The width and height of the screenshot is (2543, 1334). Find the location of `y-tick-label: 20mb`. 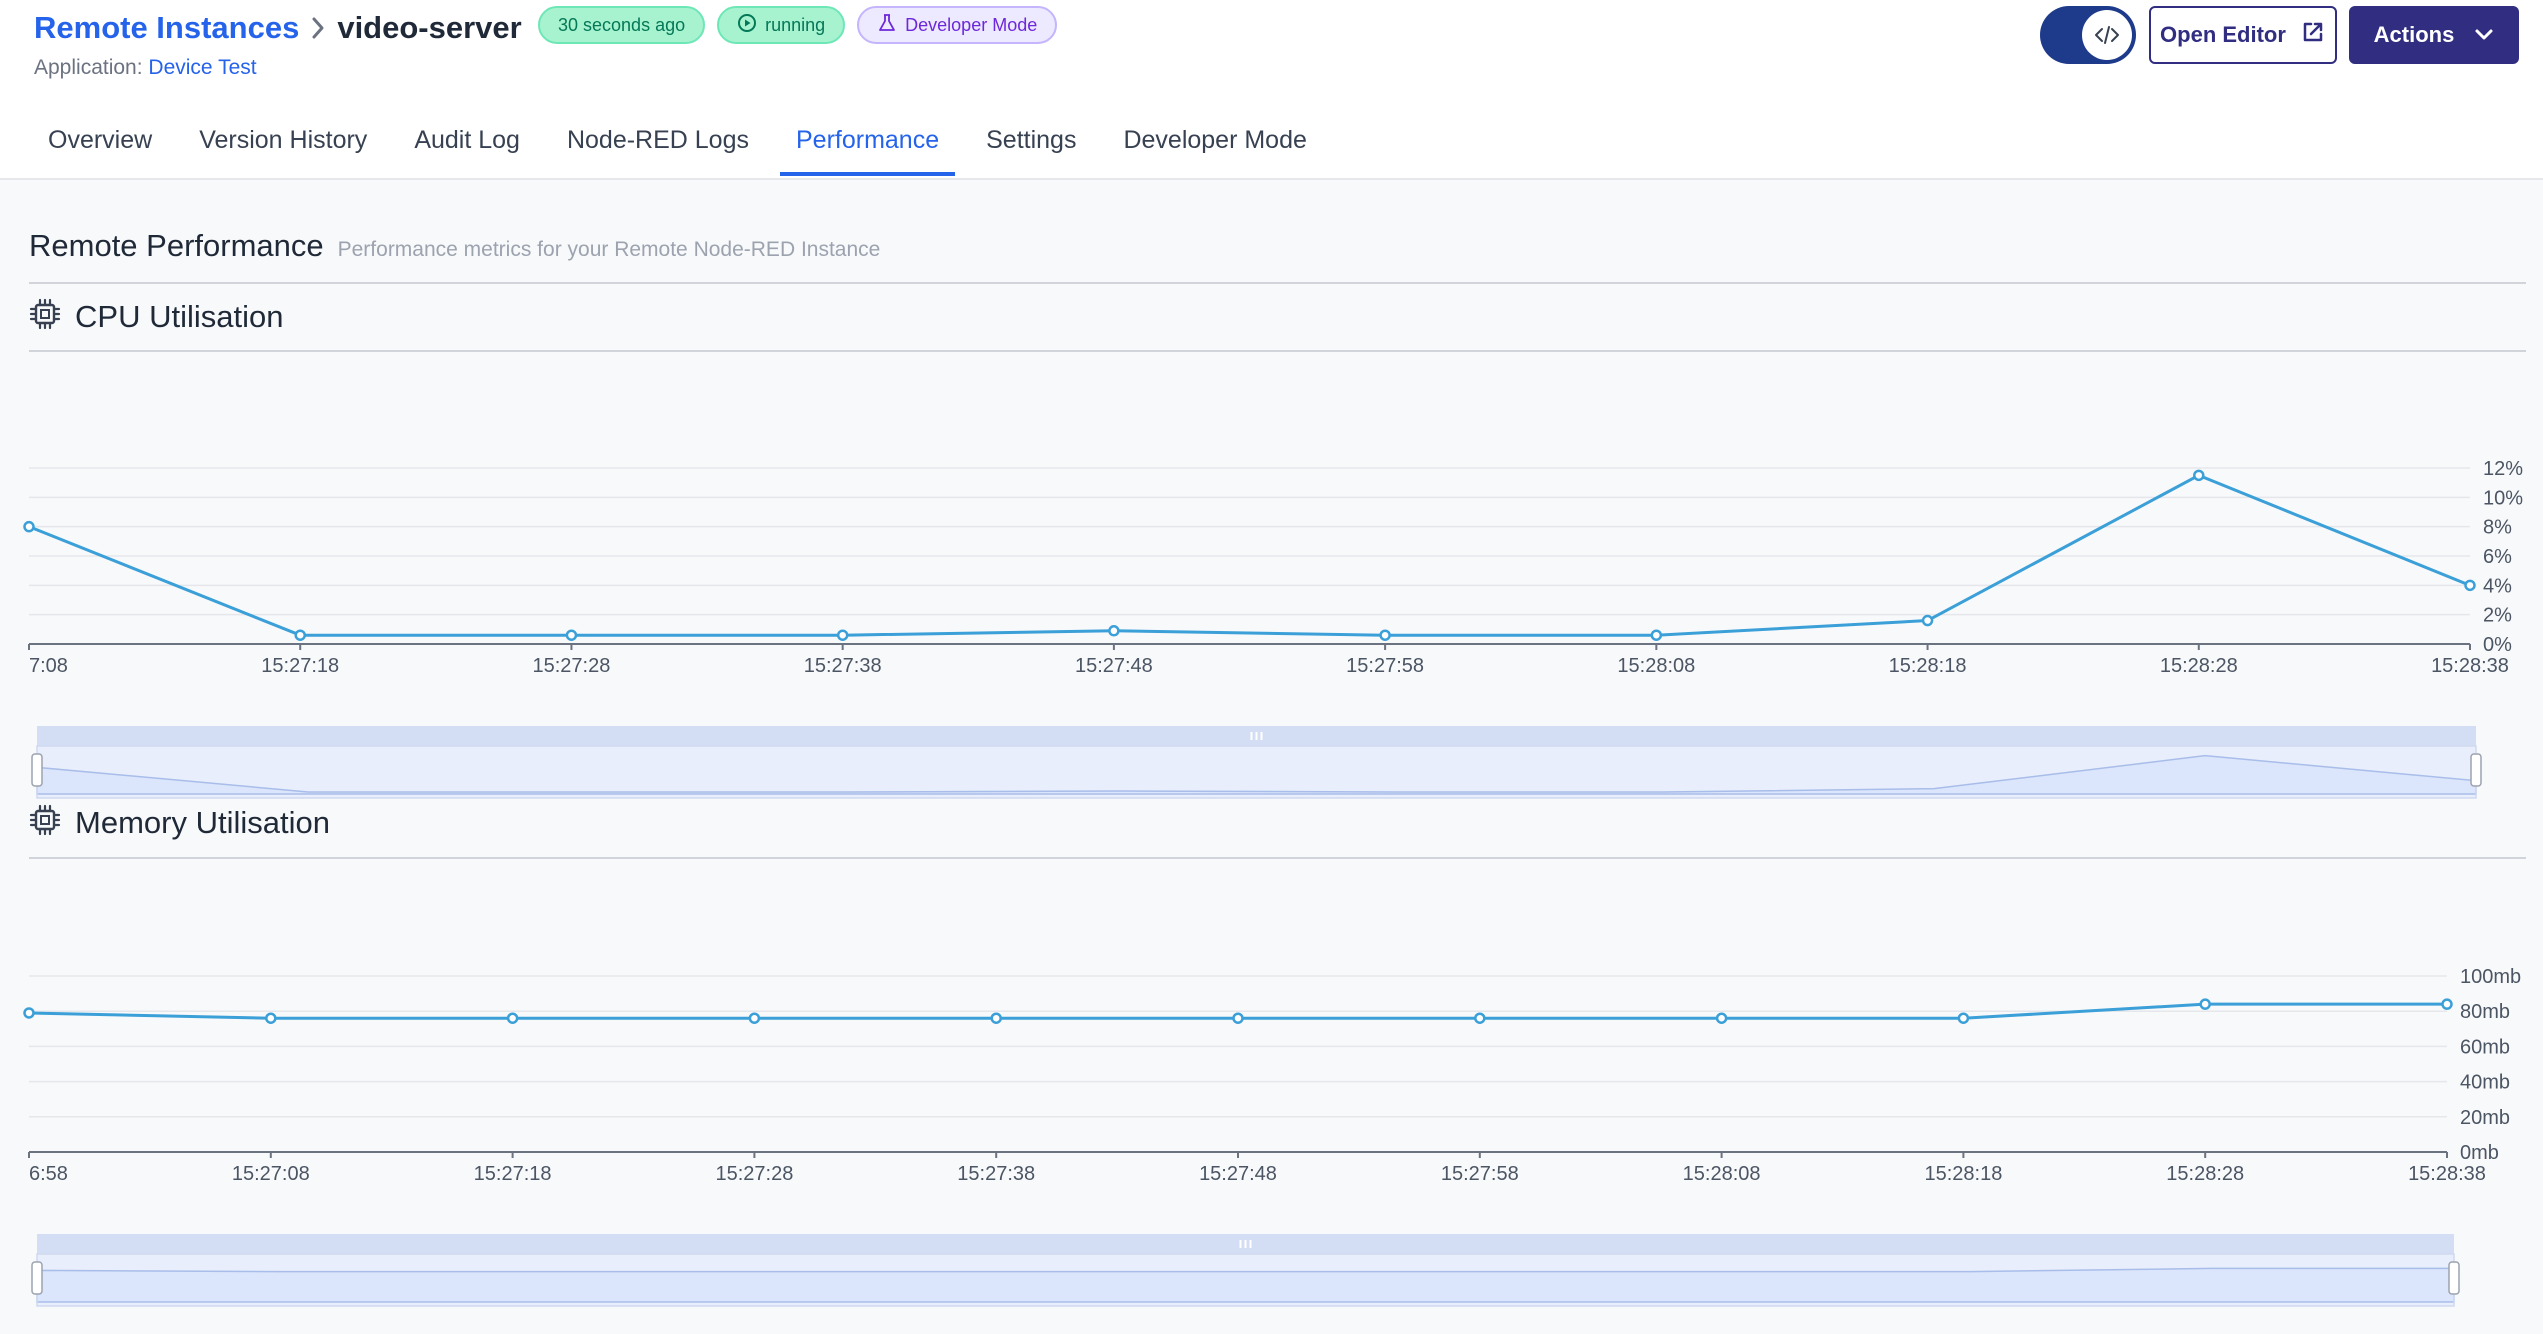

y-tick-label: 20mb is located at coordinates (2485, 1118).